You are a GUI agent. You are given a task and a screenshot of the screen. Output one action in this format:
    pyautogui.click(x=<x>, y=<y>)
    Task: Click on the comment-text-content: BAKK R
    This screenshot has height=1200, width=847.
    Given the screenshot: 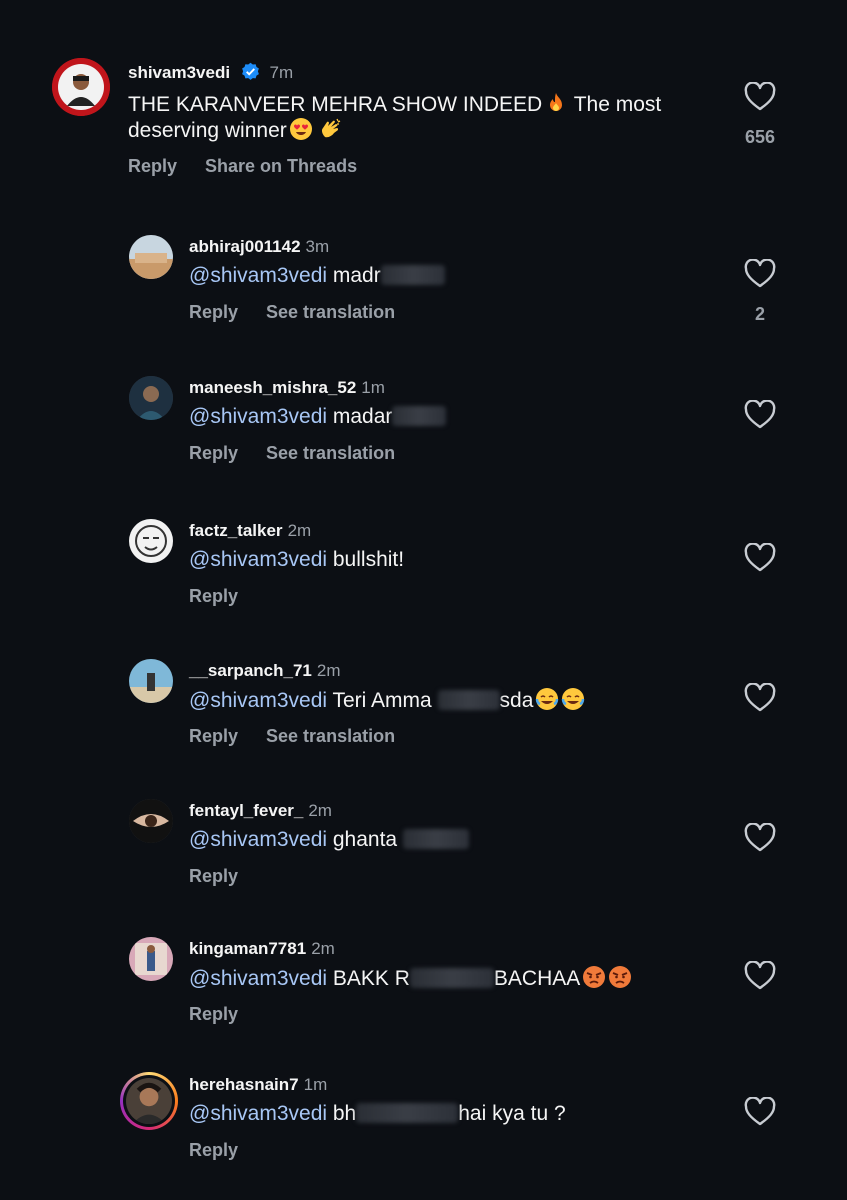 What is the action you would take?
    pyautogui.click(x=368, y=978)
    